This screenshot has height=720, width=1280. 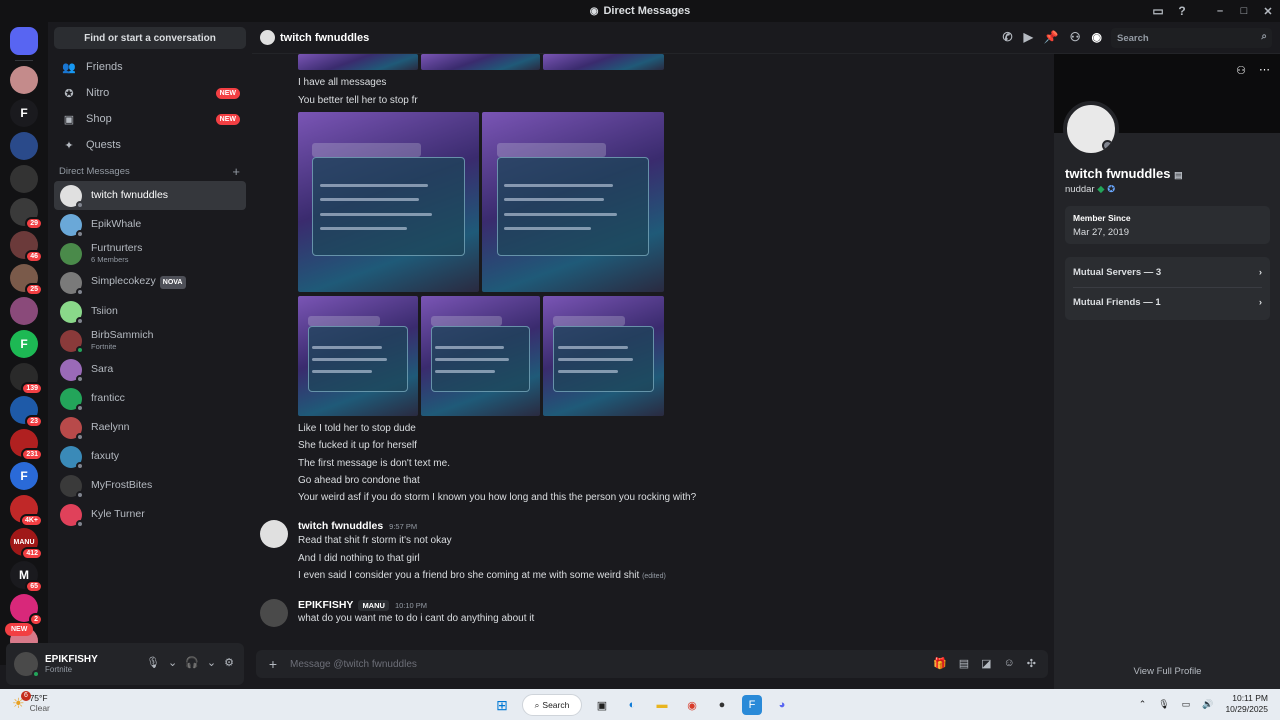 What do you see at coordinates (1182, 11) in the screenshot?
I see `help-icon: ?` at bounding box center [1182, 11].